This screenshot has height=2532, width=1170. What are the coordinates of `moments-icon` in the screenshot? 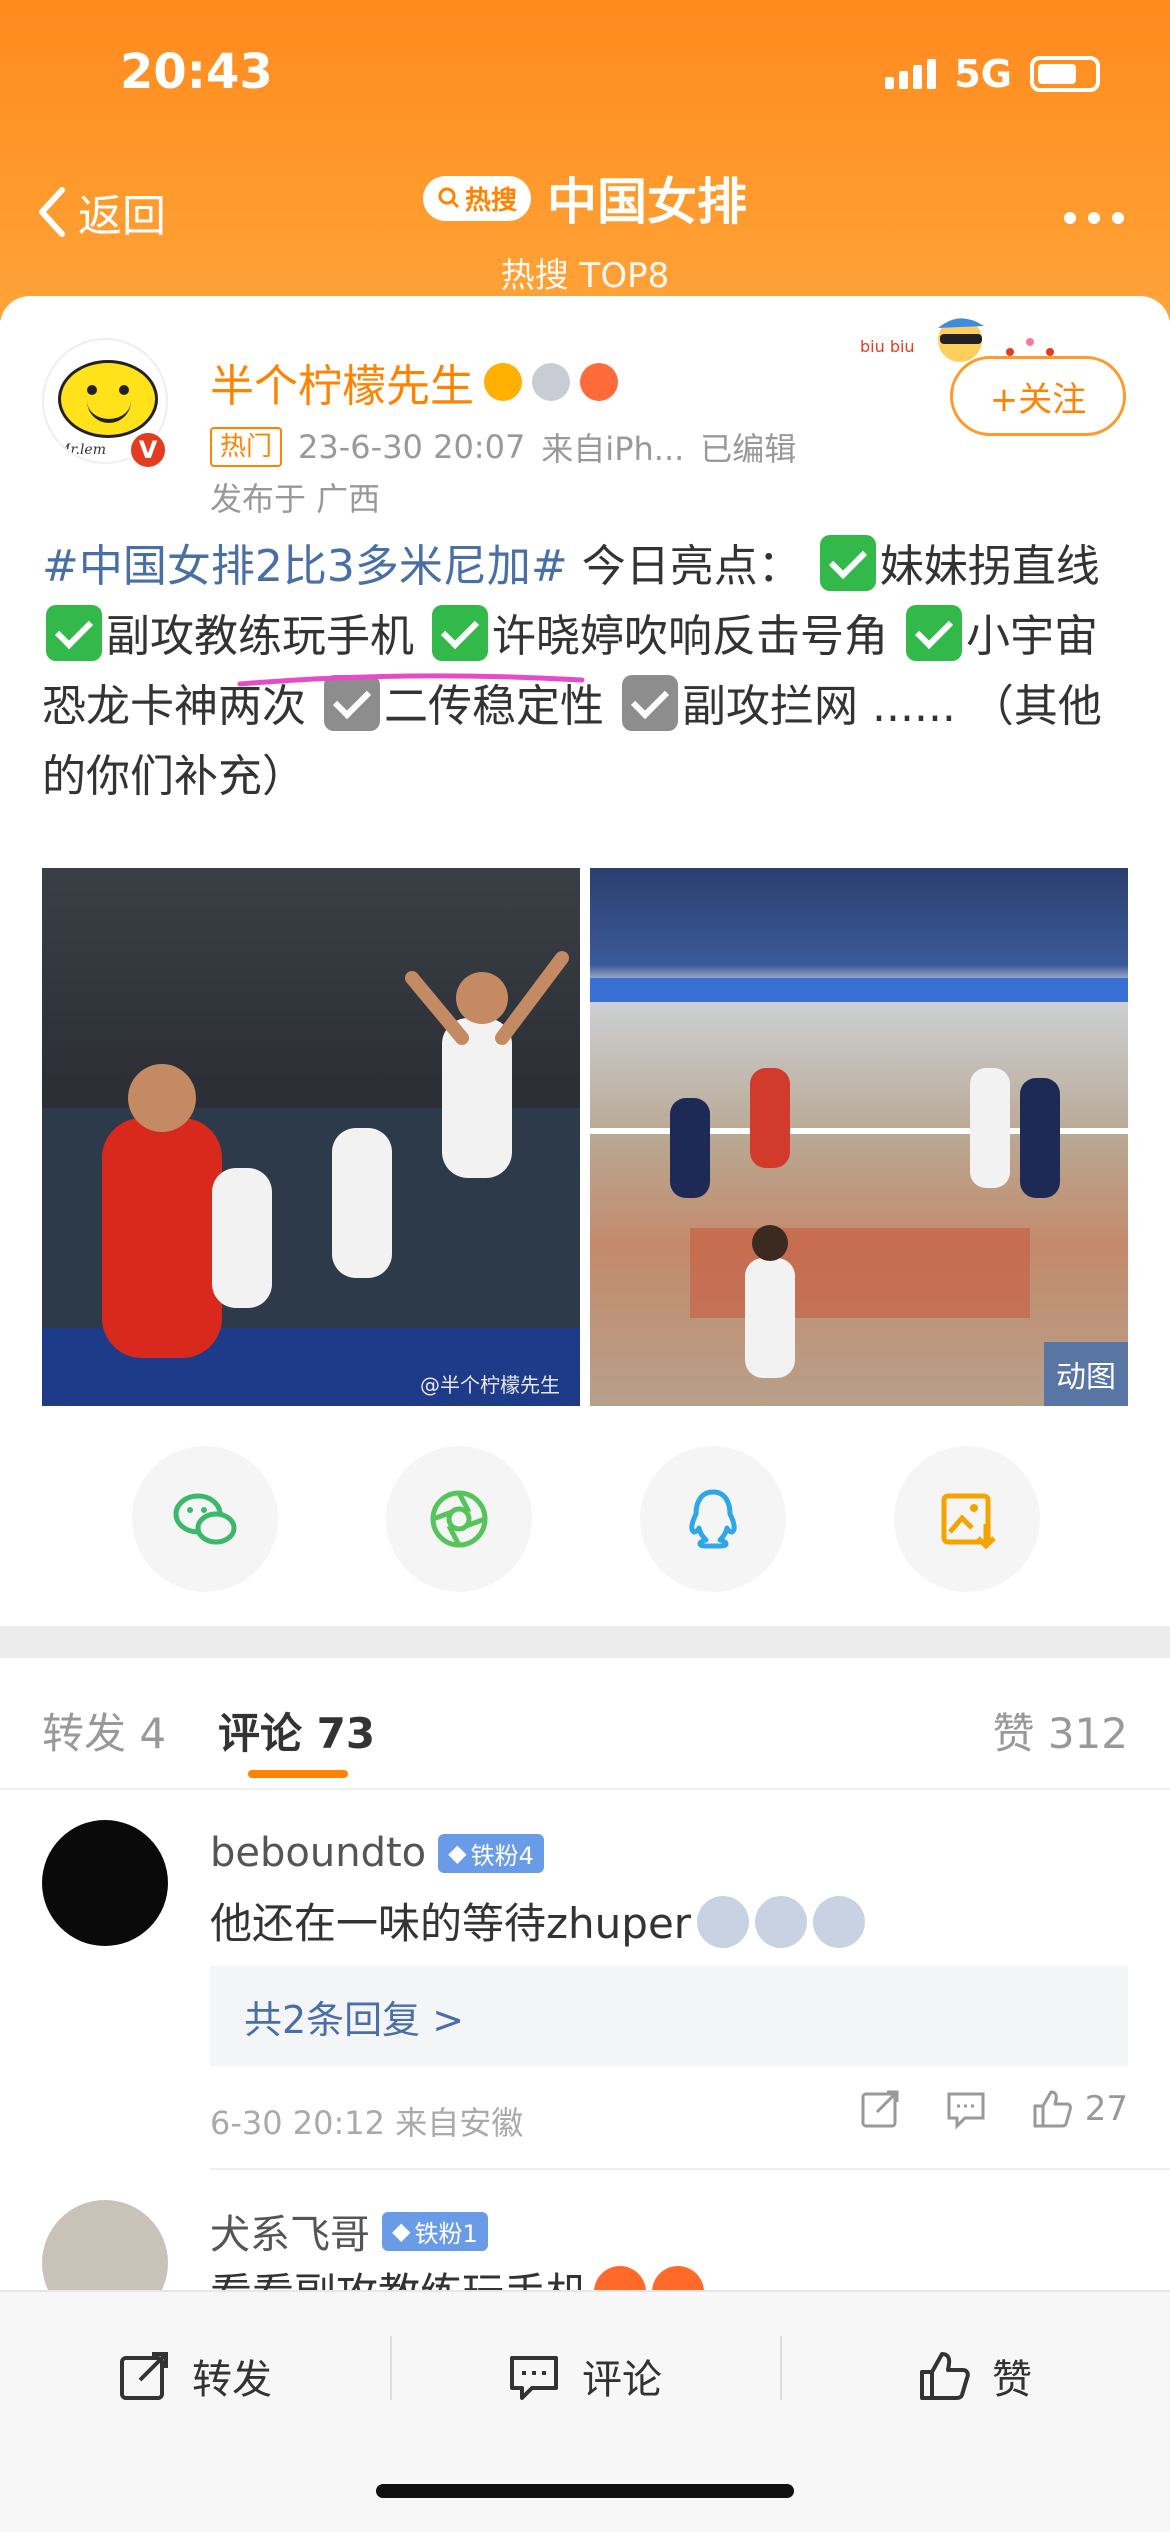 It's located at (459, 1519).